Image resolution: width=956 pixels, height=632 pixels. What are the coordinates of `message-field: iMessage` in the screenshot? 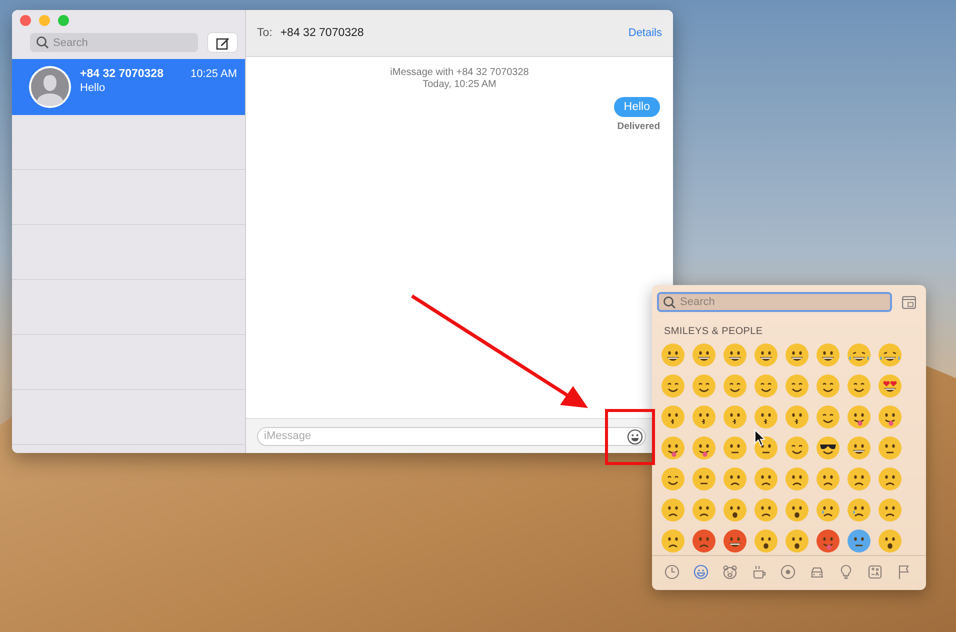 It's located at (451, 436).